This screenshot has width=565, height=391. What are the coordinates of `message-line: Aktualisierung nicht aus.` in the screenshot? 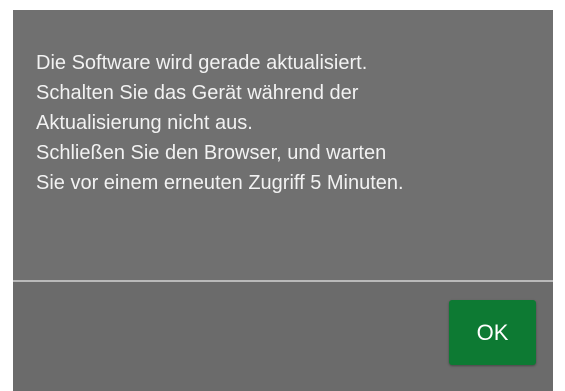 It's located at (144, 123).